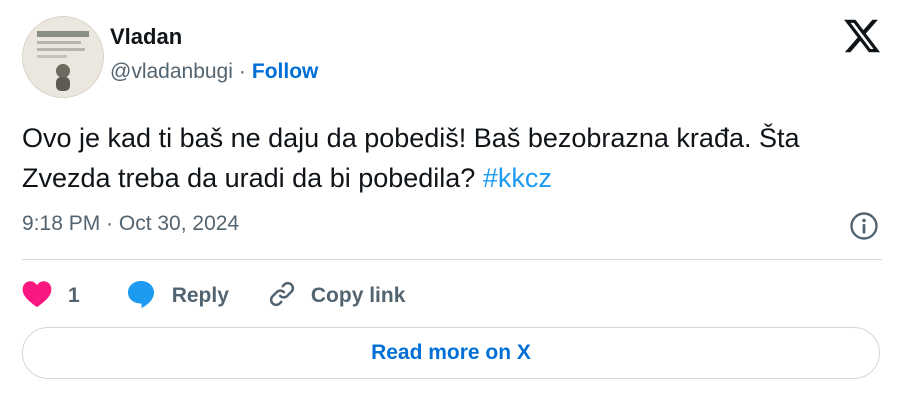 Image resolution: width=900 pixels, height=401 pixels. I want to click on copy-link-button: Copy link, so click(336, 296).